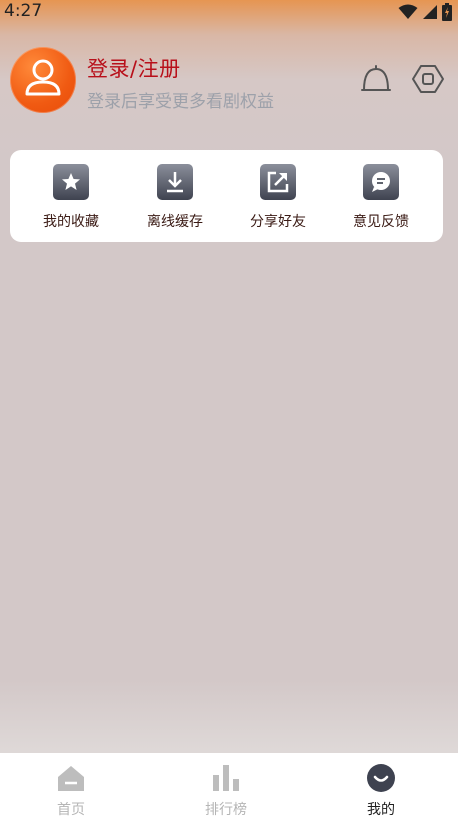  What do you see at coordinates (71, 810) in the screenshot?
I see `tab-home-label: 首页` at bounding box center [71, 810].